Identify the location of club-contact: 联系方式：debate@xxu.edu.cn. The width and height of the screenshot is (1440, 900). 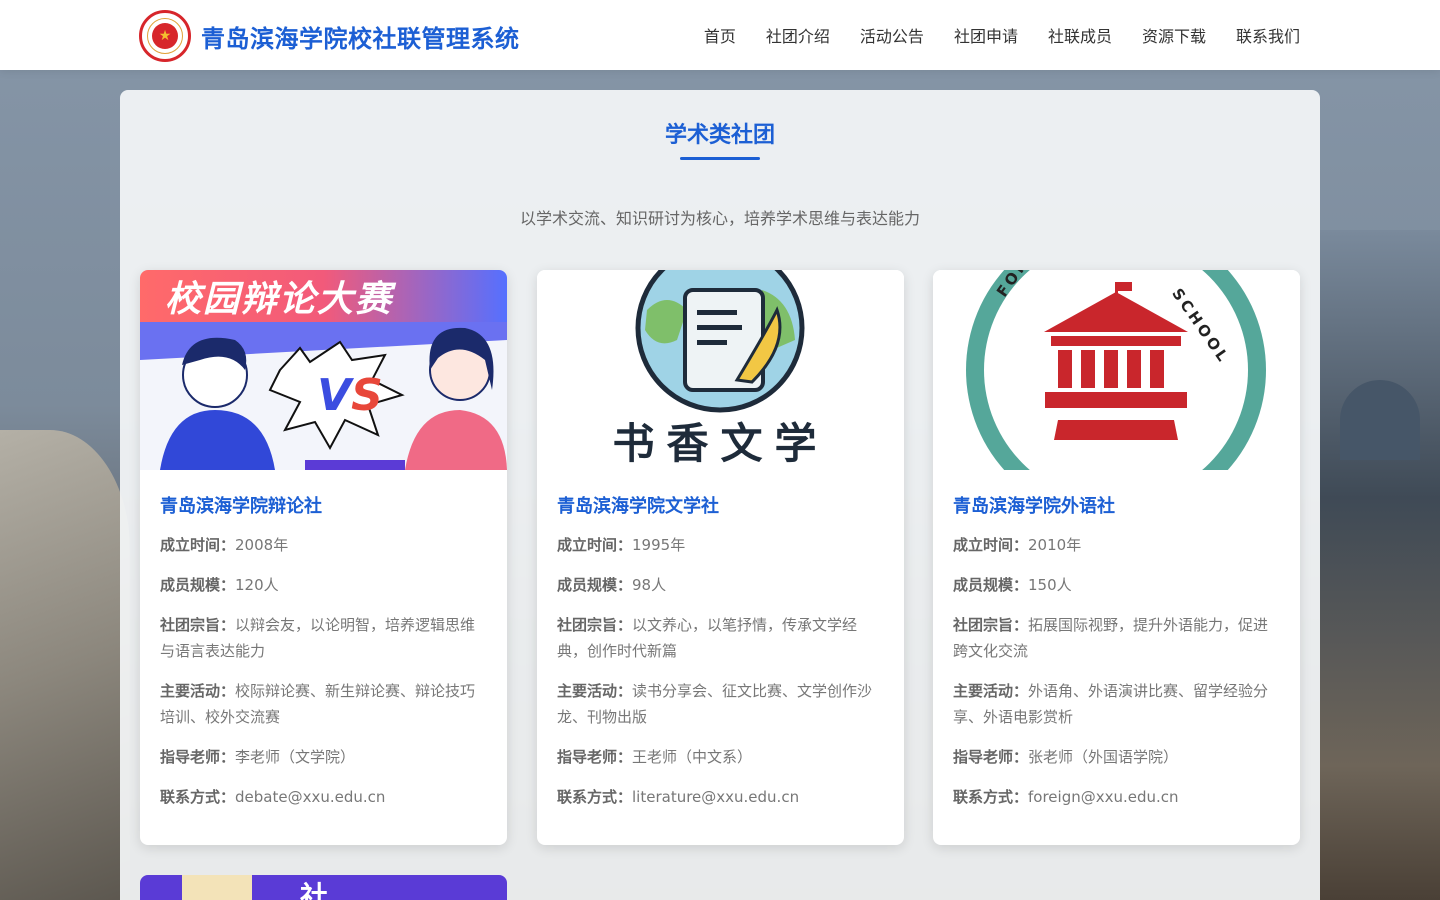
(273, 797).